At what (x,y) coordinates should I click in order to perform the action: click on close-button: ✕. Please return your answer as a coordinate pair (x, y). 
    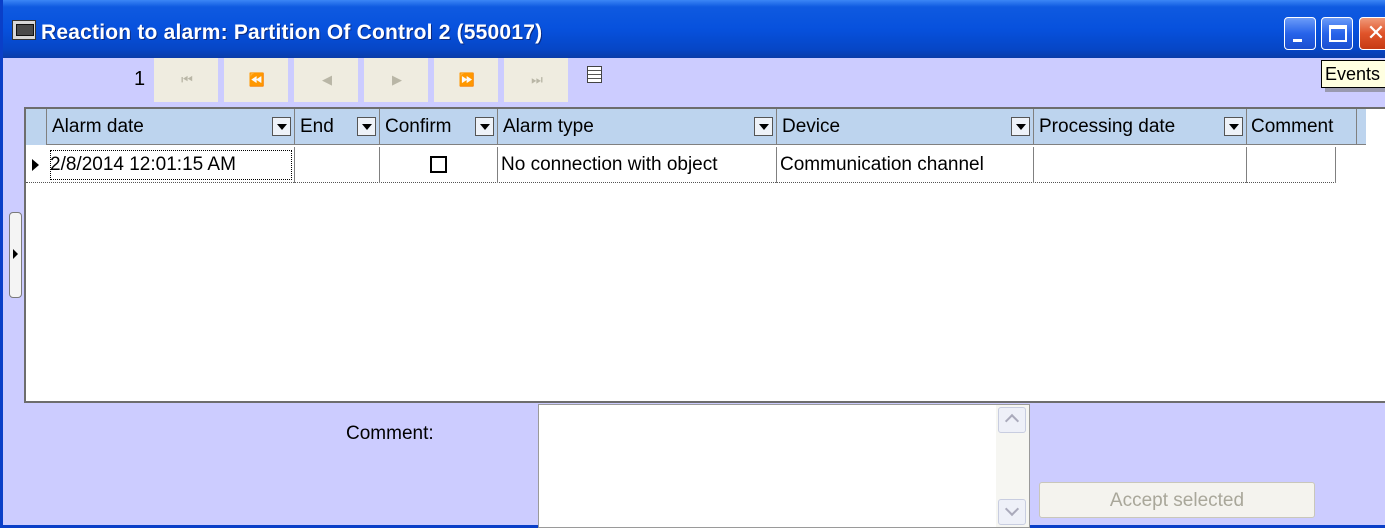
    Looking at the image, I should click on (1372, 33).